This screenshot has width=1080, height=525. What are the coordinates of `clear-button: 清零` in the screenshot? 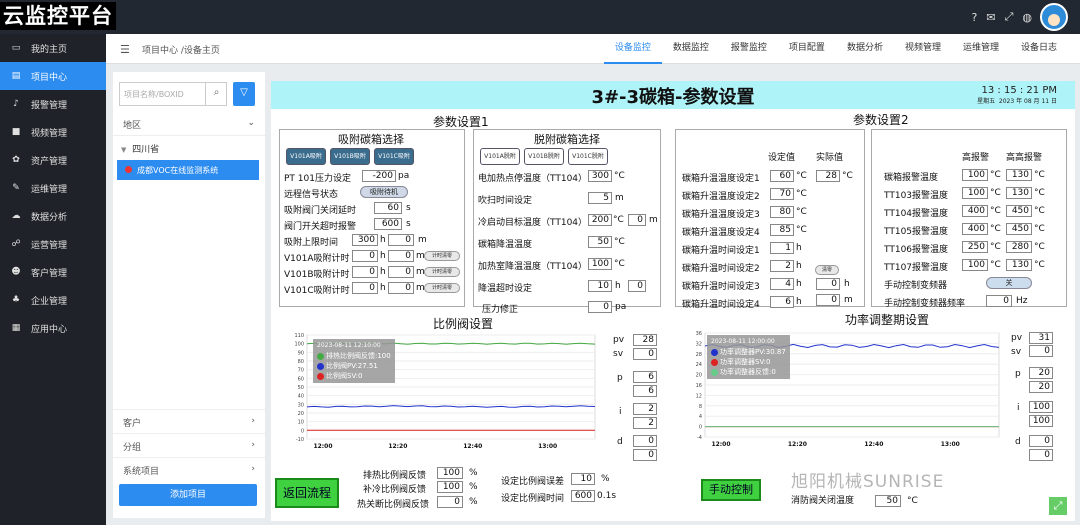 It's located at (827, 270).